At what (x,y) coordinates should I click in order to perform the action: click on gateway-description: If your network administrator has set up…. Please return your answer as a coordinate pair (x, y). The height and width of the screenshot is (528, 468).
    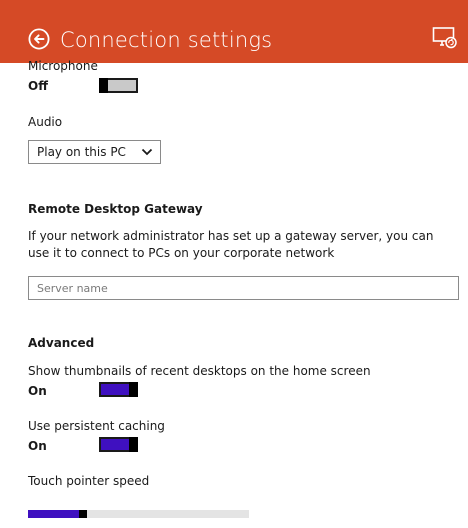
    Looking at the image, I should click on (231, 244).